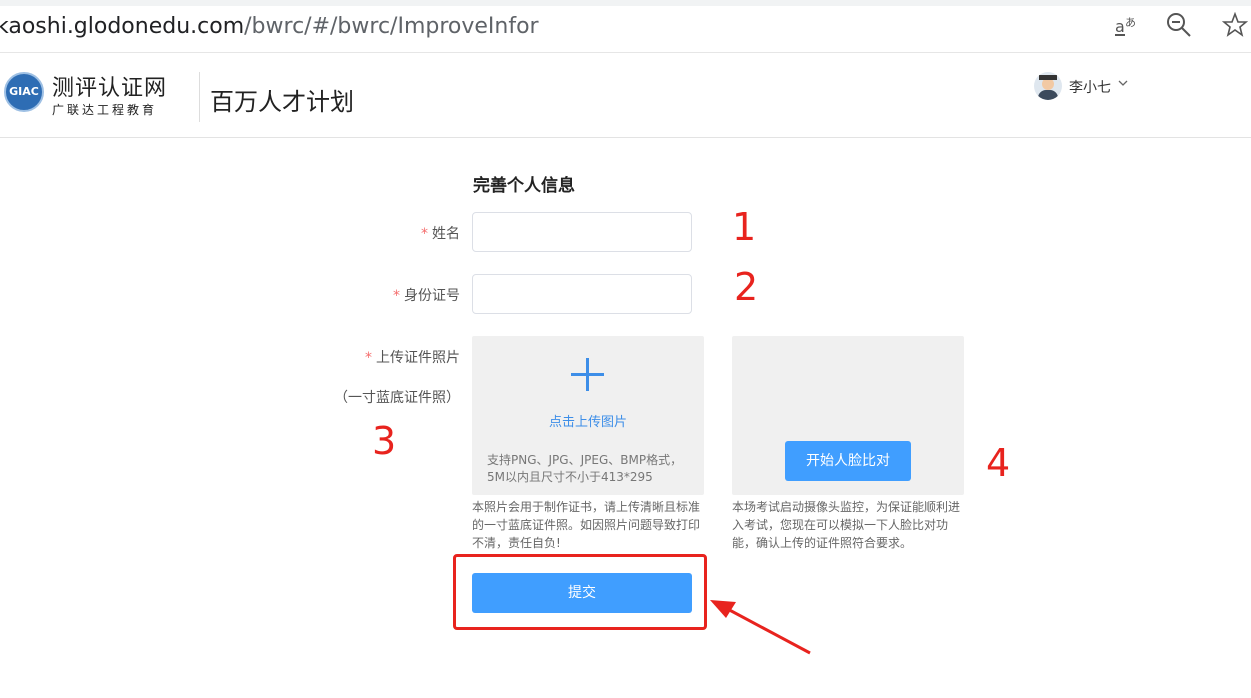  What do you see at coordinates (582, 294) in the screenshot?
I see `id-number-input` at bounding box center [582, 294].